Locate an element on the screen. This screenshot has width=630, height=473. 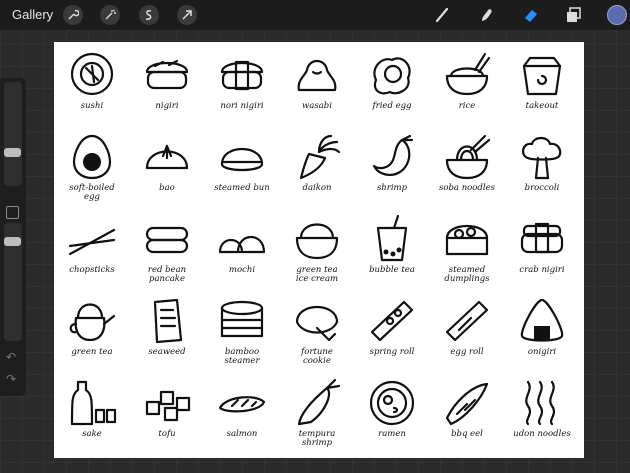
item-label: seaweed is located at coordinates (167, 352).